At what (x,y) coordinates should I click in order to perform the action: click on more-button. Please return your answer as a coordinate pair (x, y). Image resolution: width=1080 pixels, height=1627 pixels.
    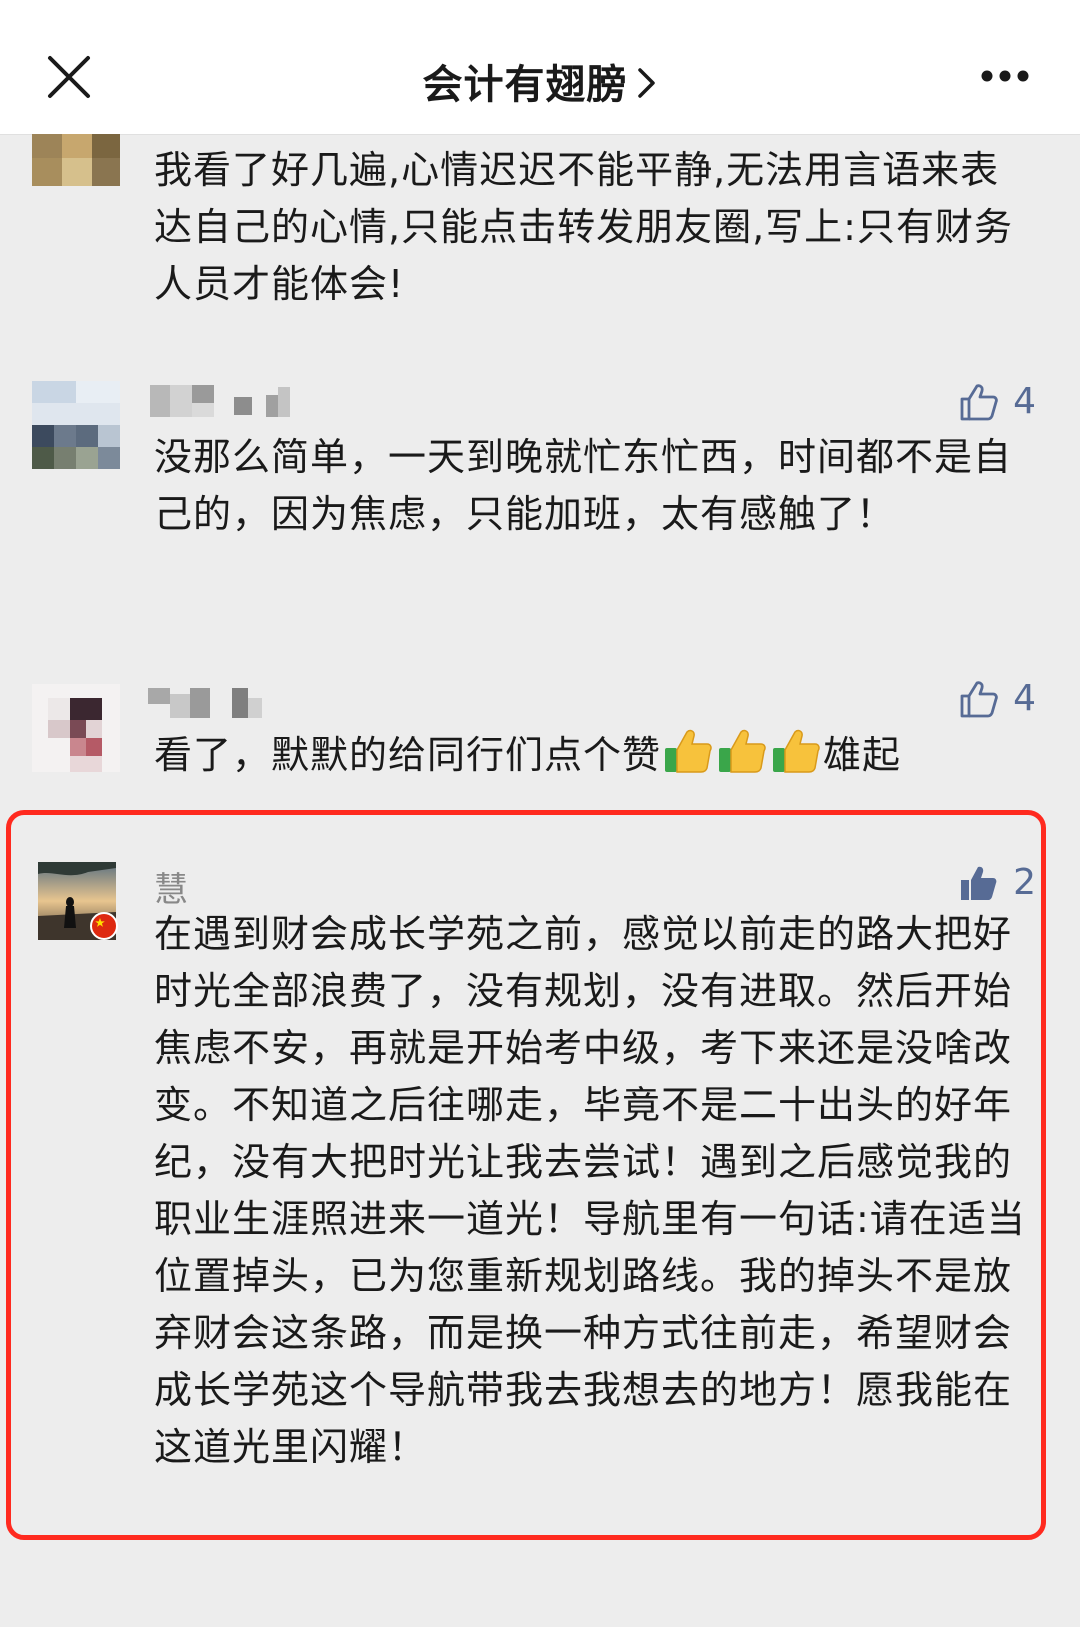
    Looking at the image, I should click on (1005, 77).